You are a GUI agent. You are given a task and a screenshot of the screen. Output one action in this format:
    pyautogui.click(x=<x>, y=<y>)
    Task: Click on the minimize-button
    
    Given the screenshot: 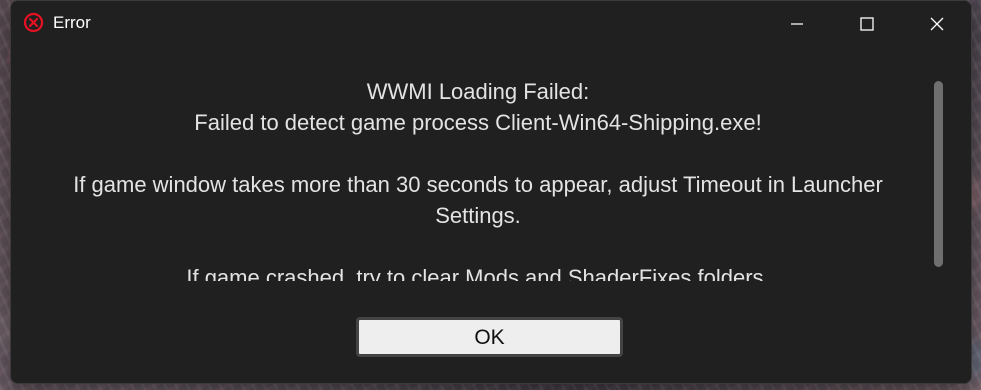 What is the action you would take?
    pyautogui.click(x=797, y=23)
    